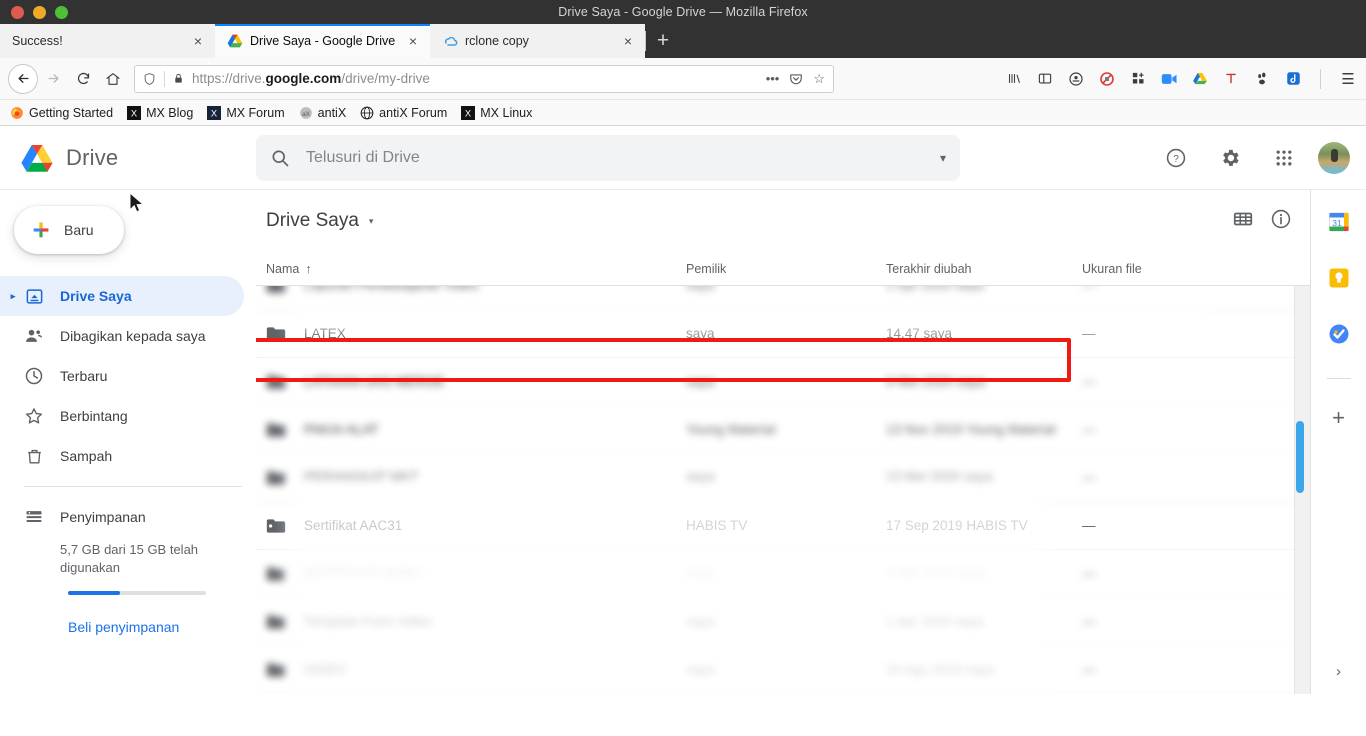  What do you see at coordinates (17, 12) in the screenshot?
I see `close-button` at bounding box center [17, 12].